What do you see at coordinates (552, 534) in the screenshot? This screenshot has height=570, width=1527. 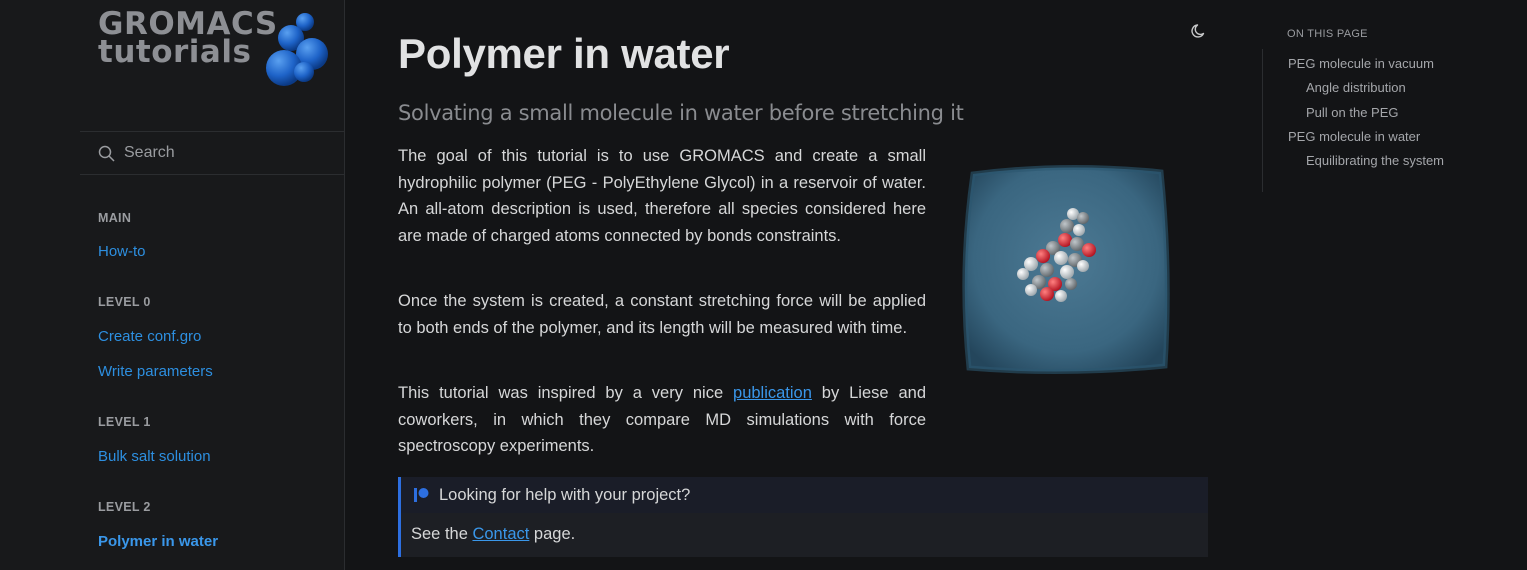 I see `callout-text-end: page.` at bounding box center [552, 534].